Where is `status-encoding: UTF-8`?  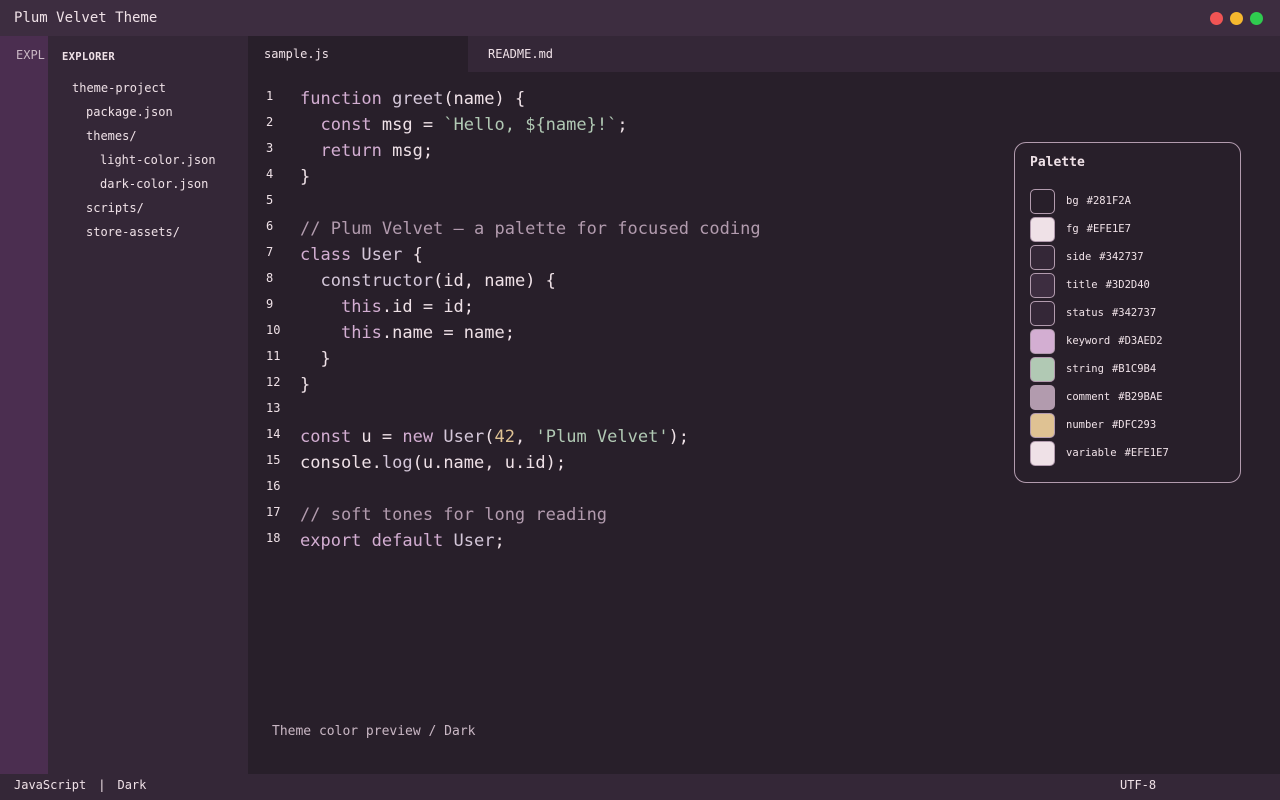
status-encoding: UTF-8 is located at coordinates (1138, 785).